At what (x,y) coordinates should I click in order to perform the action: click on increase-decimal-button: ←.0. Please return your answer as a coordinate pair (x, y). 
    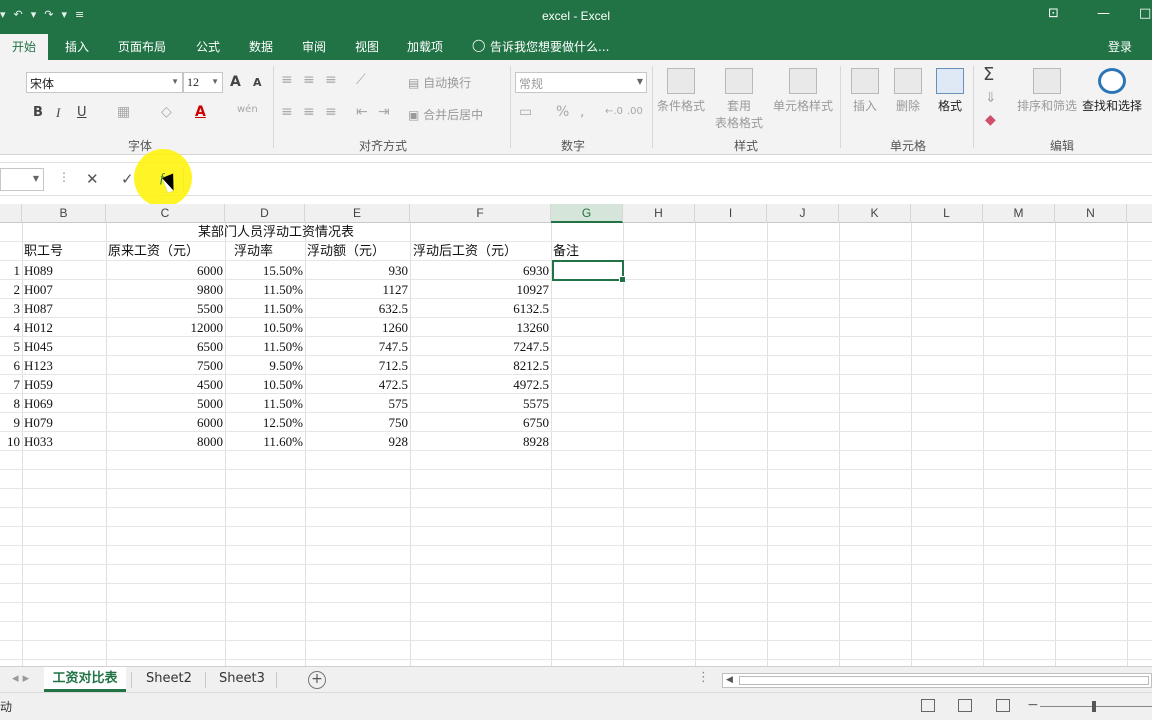
    Looking at the image, I should click on (614, 111).